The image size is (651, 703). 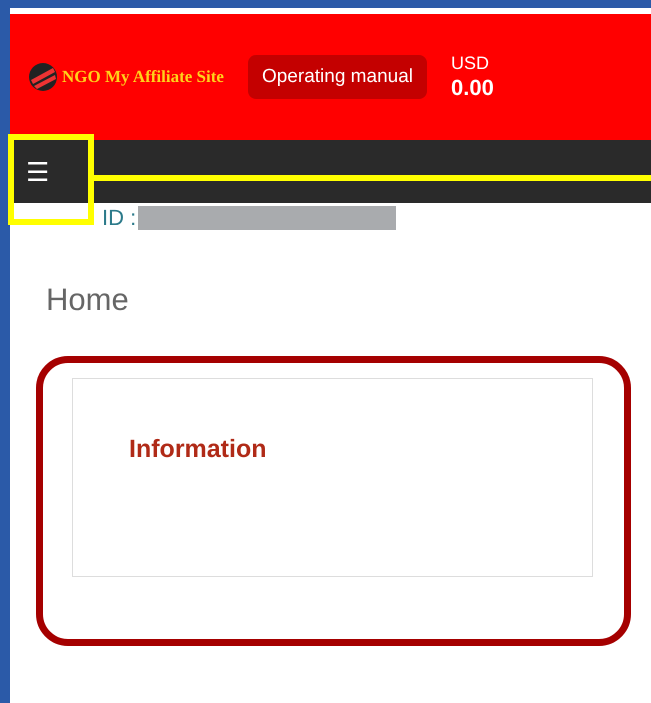 I want to click on account-id-label: ID :, so click(x=119, y=218).